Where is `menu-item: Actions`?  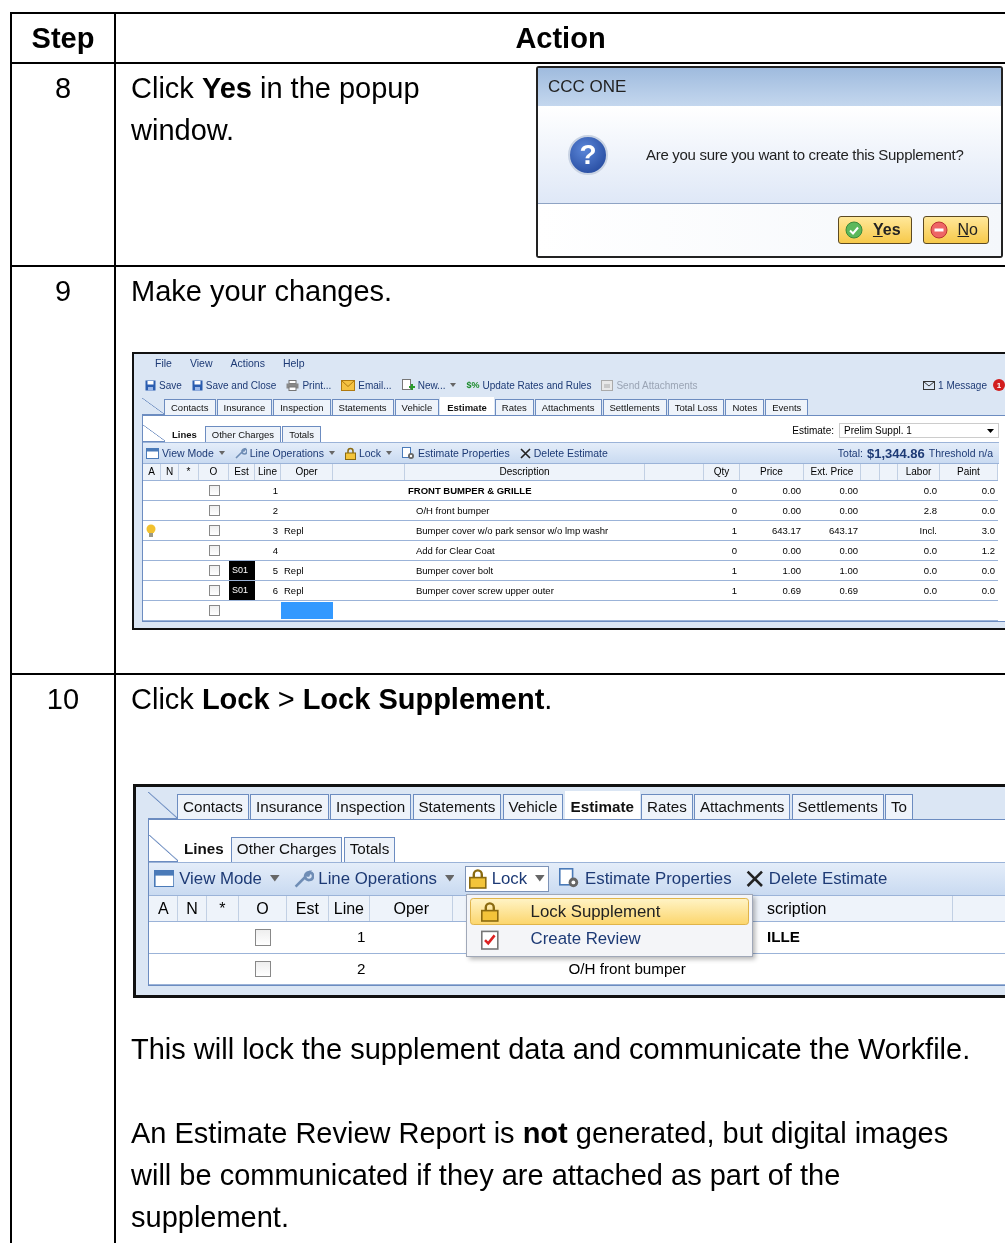
menu-item: Actions is located at coordinates (247, 365).